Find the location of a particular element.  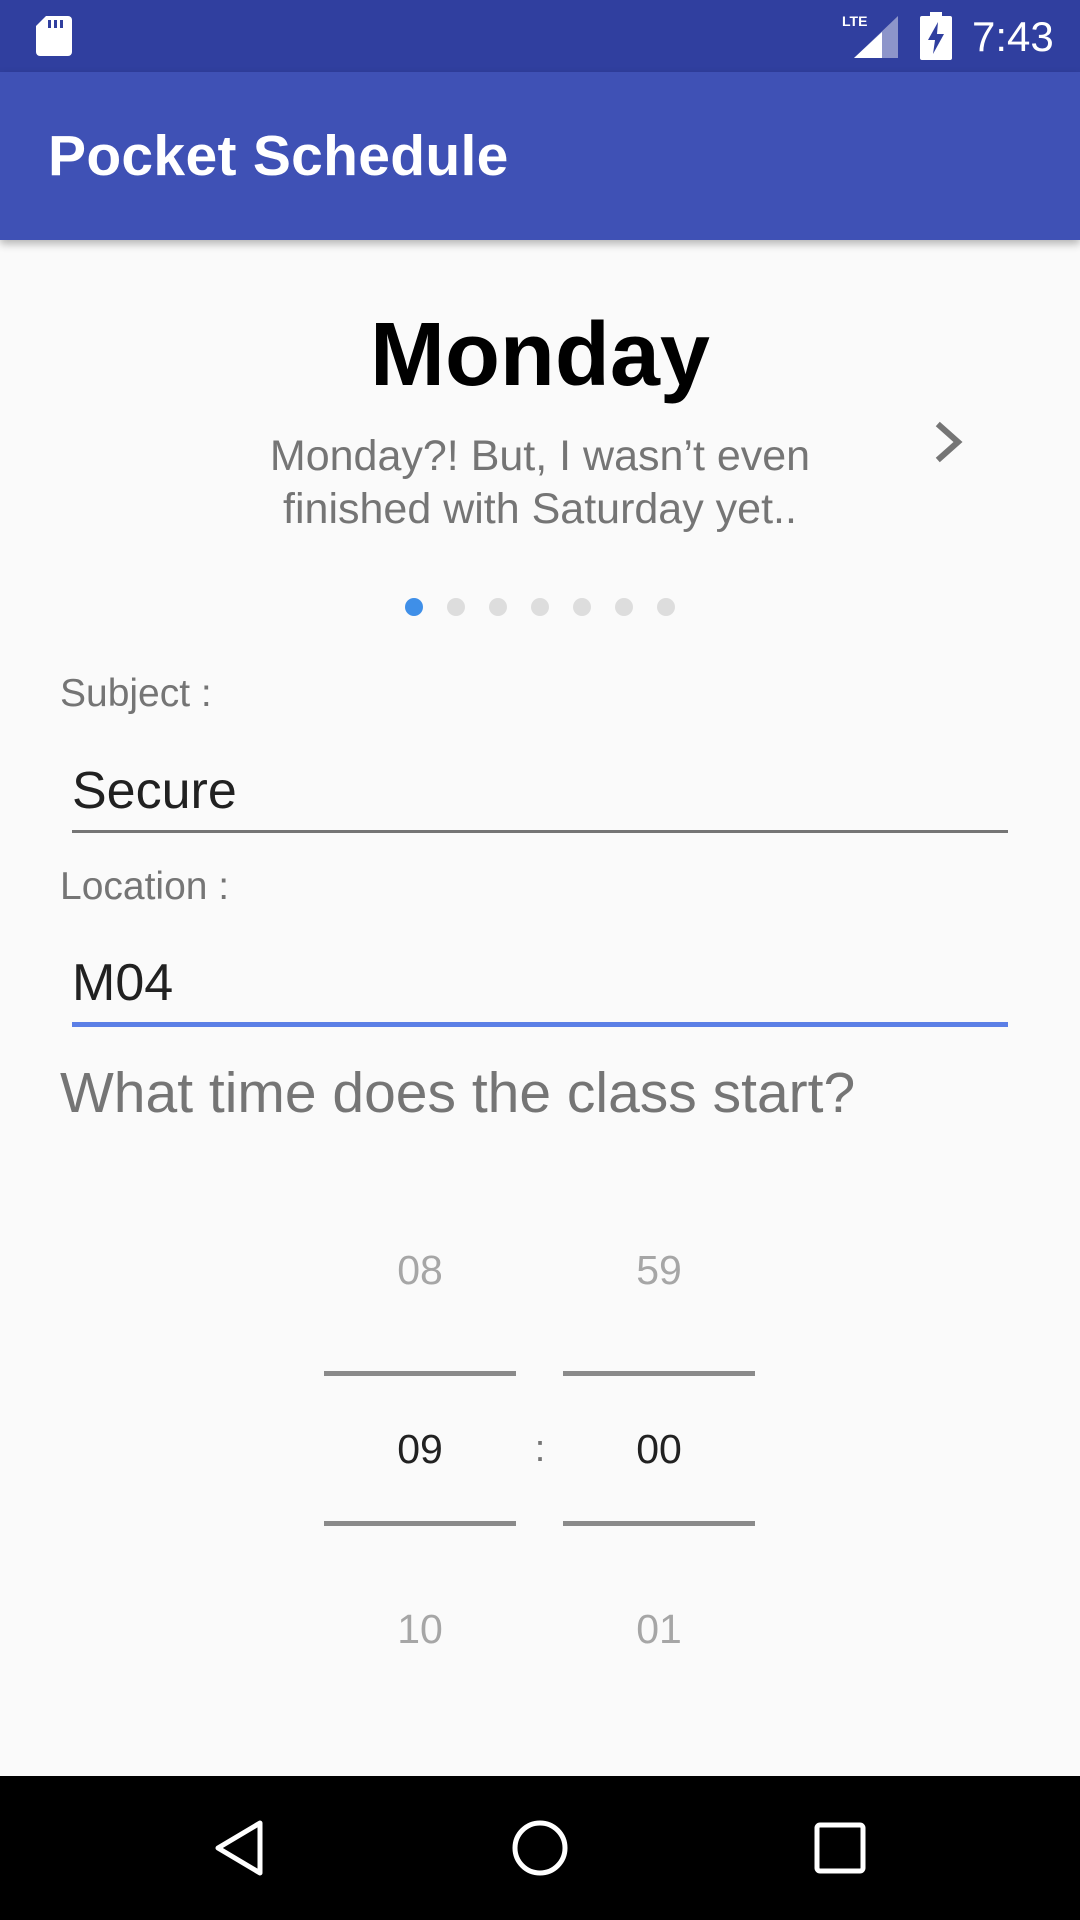

back-icon is located at coordinates (240, 1848).